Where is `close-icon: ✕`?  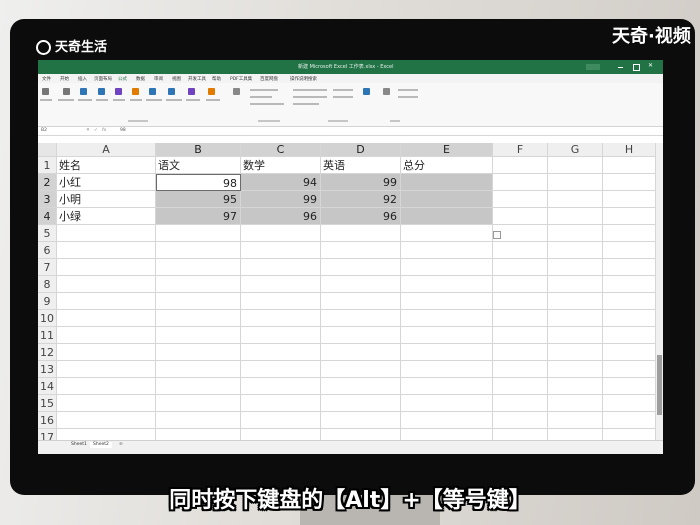 close-icon: ✕ is located at coordinates (651, 66).